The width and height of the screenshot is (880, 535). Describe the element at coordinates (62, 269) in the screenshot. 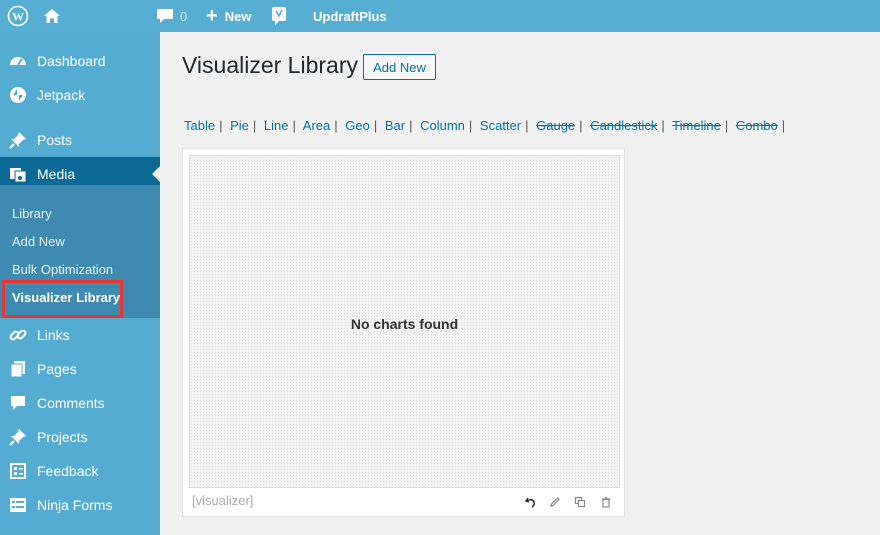

I see `submenu-item-bulk-optimization: Bulk Optimization` at that location.